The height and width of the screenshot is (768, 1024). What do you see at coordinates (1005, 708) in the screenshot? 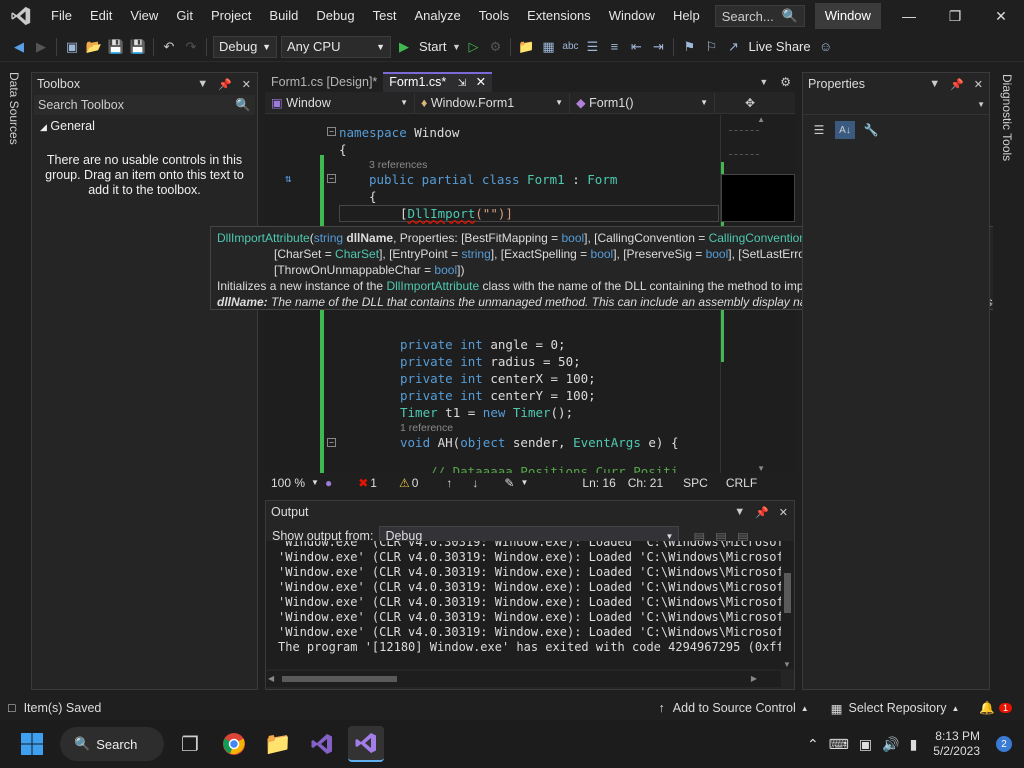
I see `notification-count: 1` at bounding box center [1005, 708].